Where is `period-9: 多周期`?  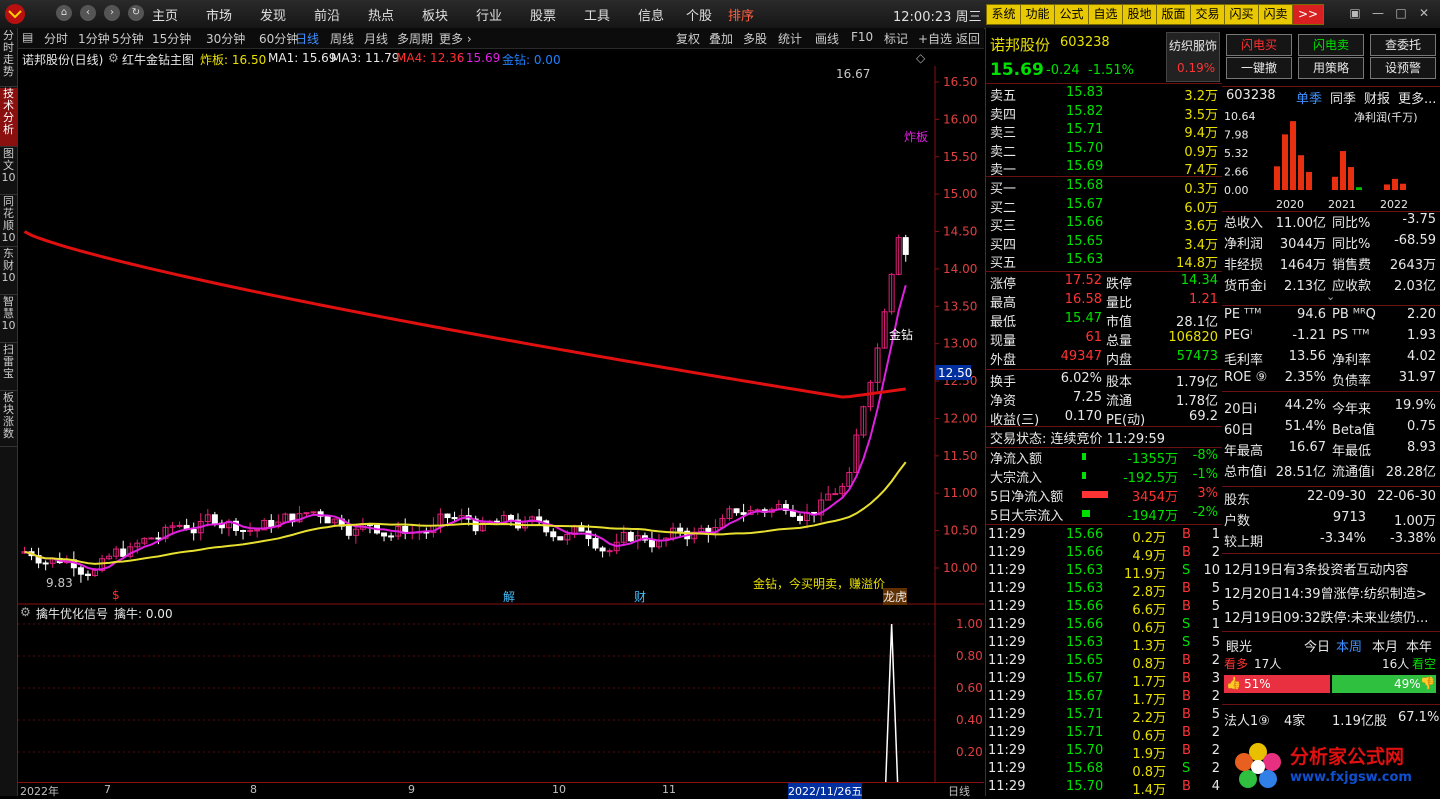
period-9: 多周期 is located at coordinates (415, 38).